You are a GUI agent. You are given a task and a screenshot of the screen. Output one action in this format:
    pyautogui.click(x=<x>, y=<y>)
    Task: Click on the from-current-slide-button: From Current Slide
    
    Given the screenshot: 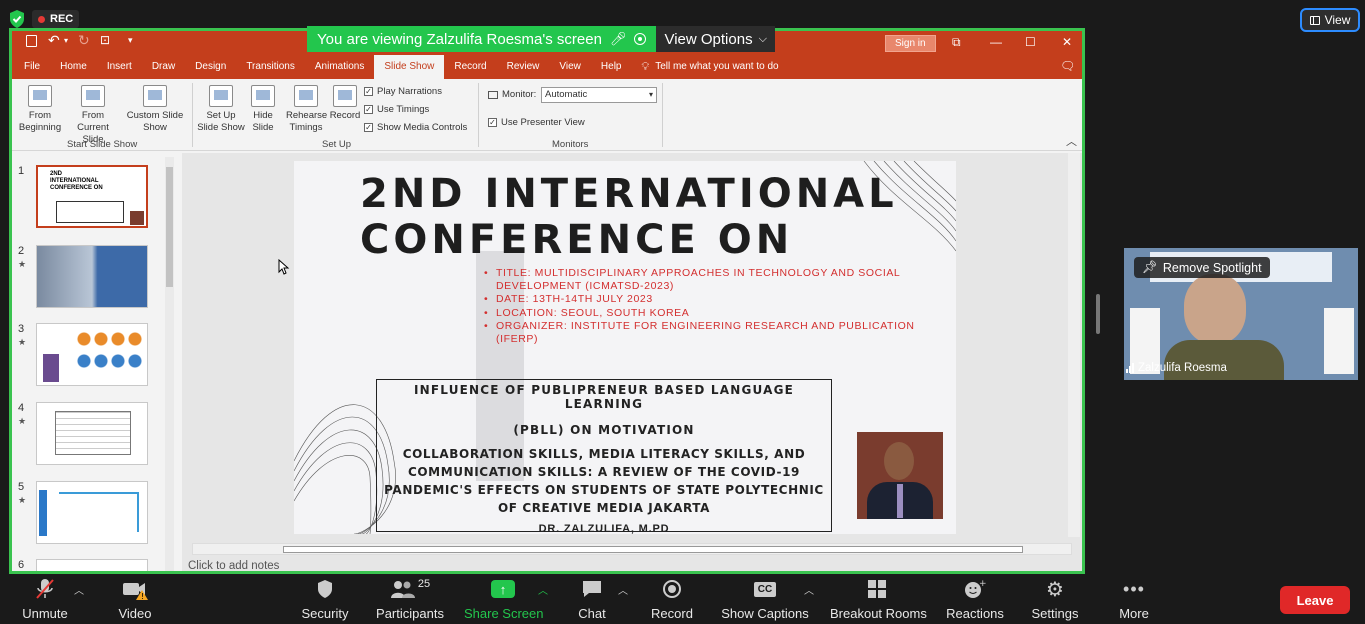 What is the action you would take?
    pyautogui.click(x=93, y=115)
    